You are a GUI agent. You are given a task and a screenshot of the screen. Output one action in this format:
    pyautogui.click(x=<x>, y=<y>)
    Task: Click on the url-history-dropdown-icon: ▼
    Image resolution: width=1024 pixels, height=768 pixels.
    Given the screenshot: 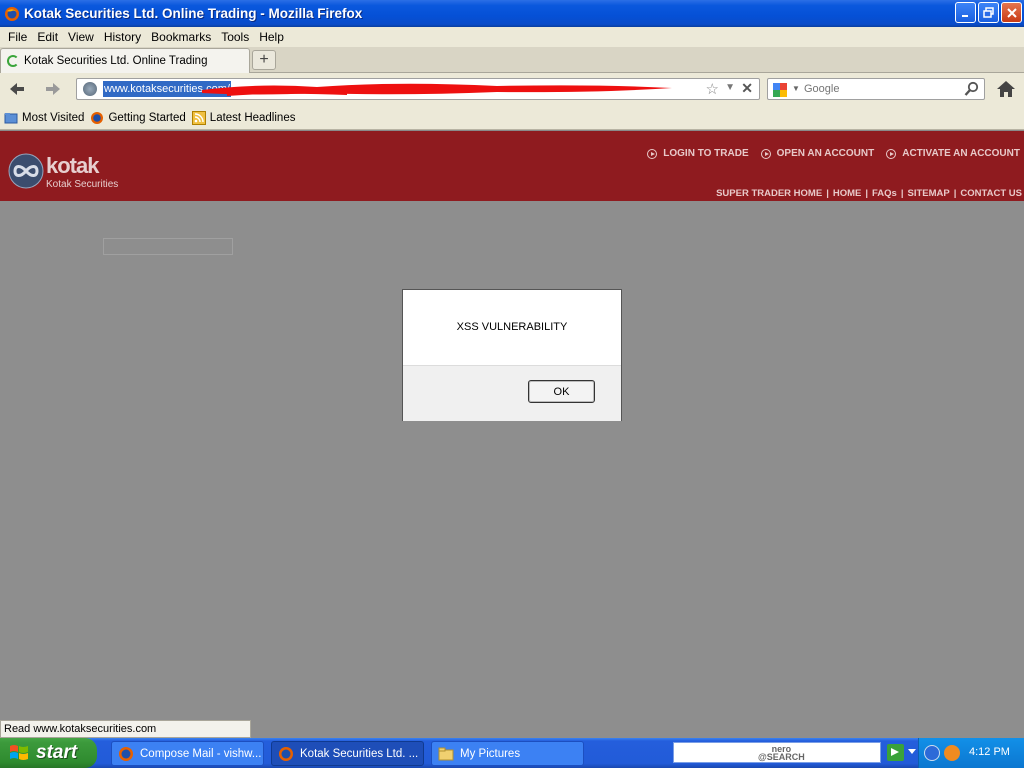 What is the action you would take?
    pyautogui.click(x=730, y=87)
    